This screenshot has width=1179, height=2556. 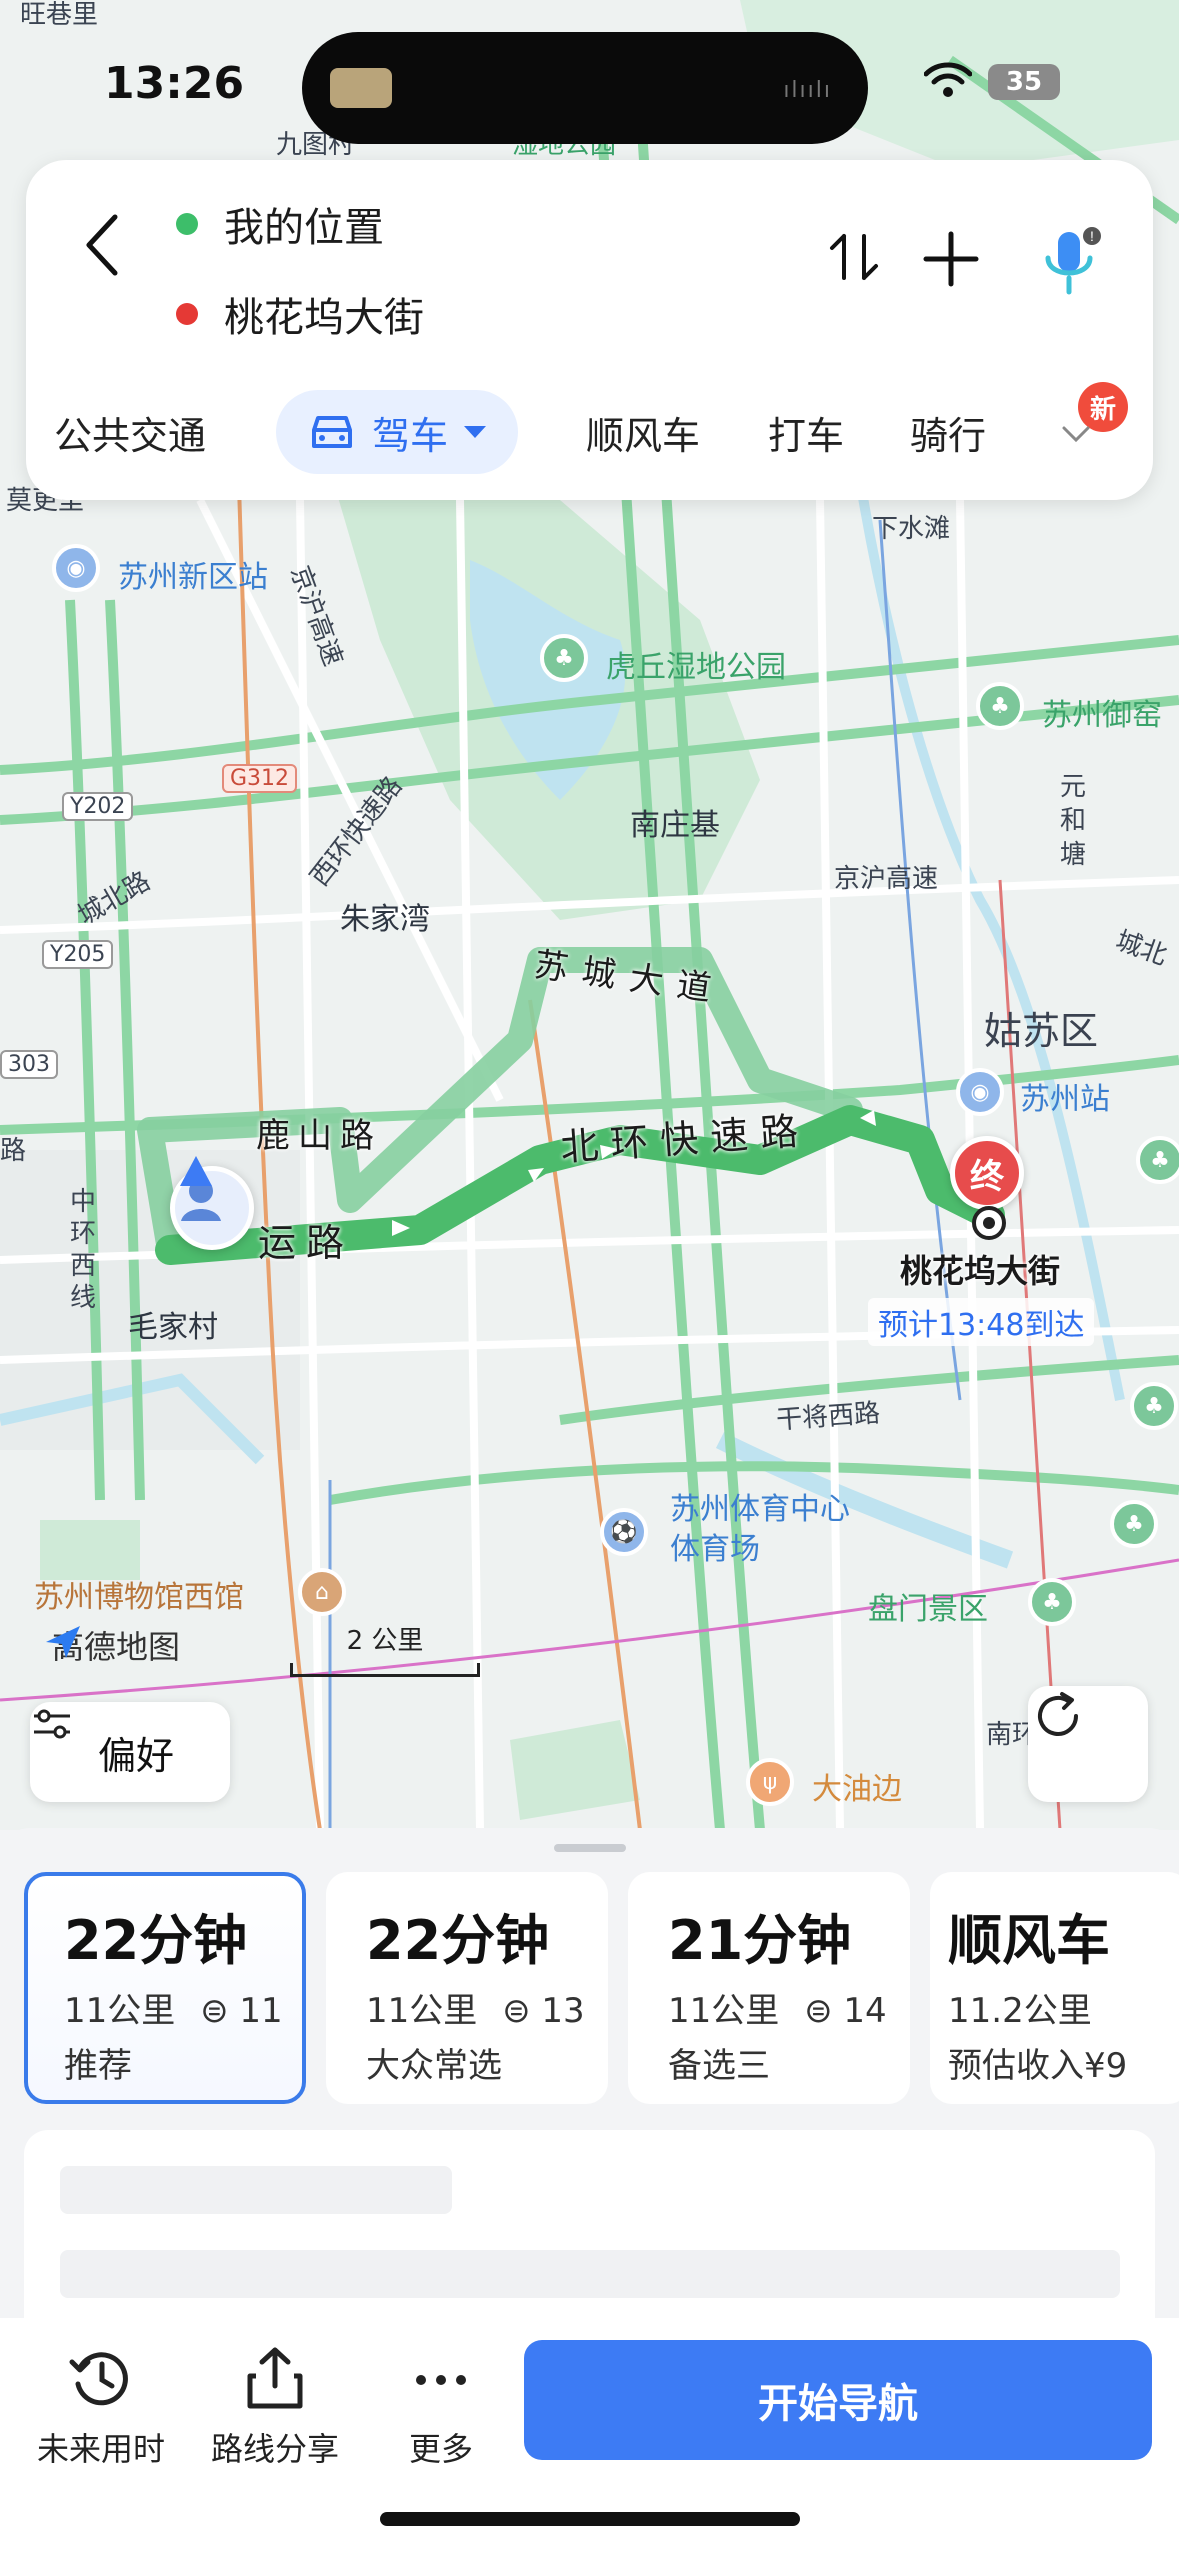 What do you see at coordinates (590, 2519) in the screenshot?
I see `home-indicator` at bounding box center [590, 2519].